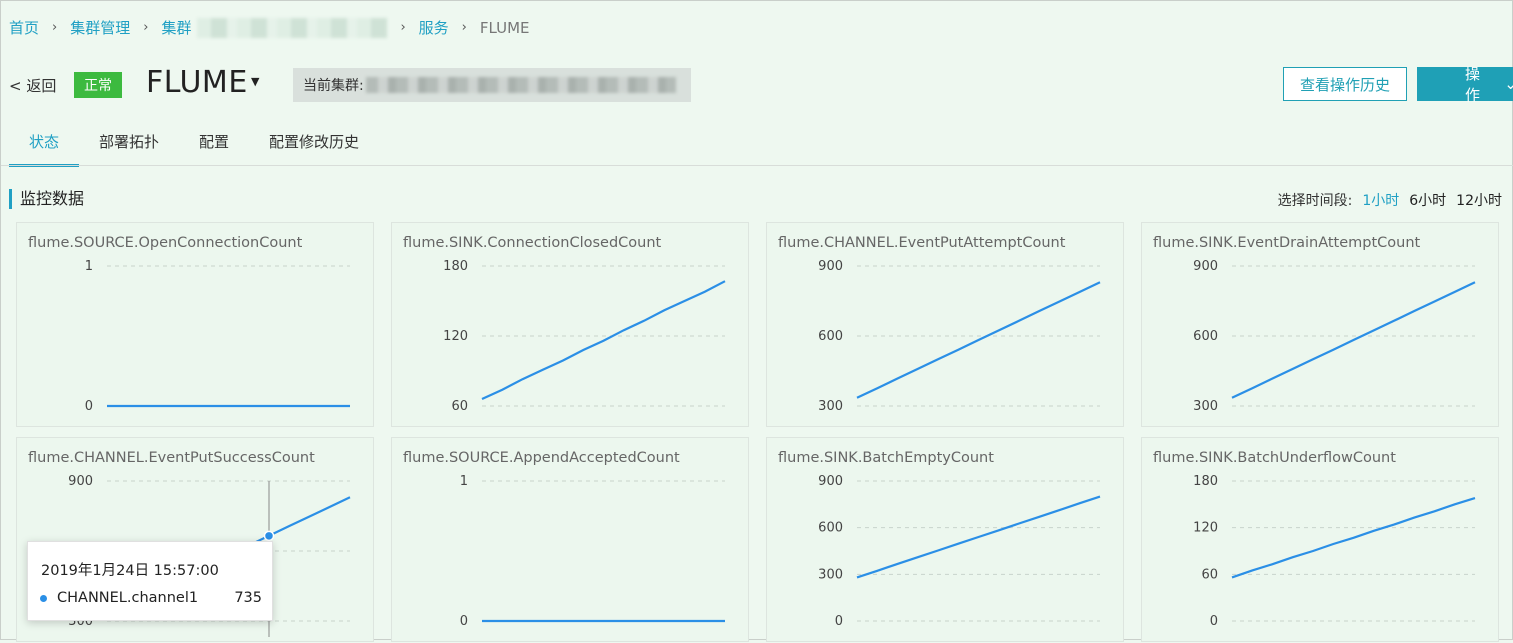 This screenshot has height=643, width=1513. Describe the element at coordinates (434, 27) in the screenshot. I see `breadcrumb-services: 服务` at that location.